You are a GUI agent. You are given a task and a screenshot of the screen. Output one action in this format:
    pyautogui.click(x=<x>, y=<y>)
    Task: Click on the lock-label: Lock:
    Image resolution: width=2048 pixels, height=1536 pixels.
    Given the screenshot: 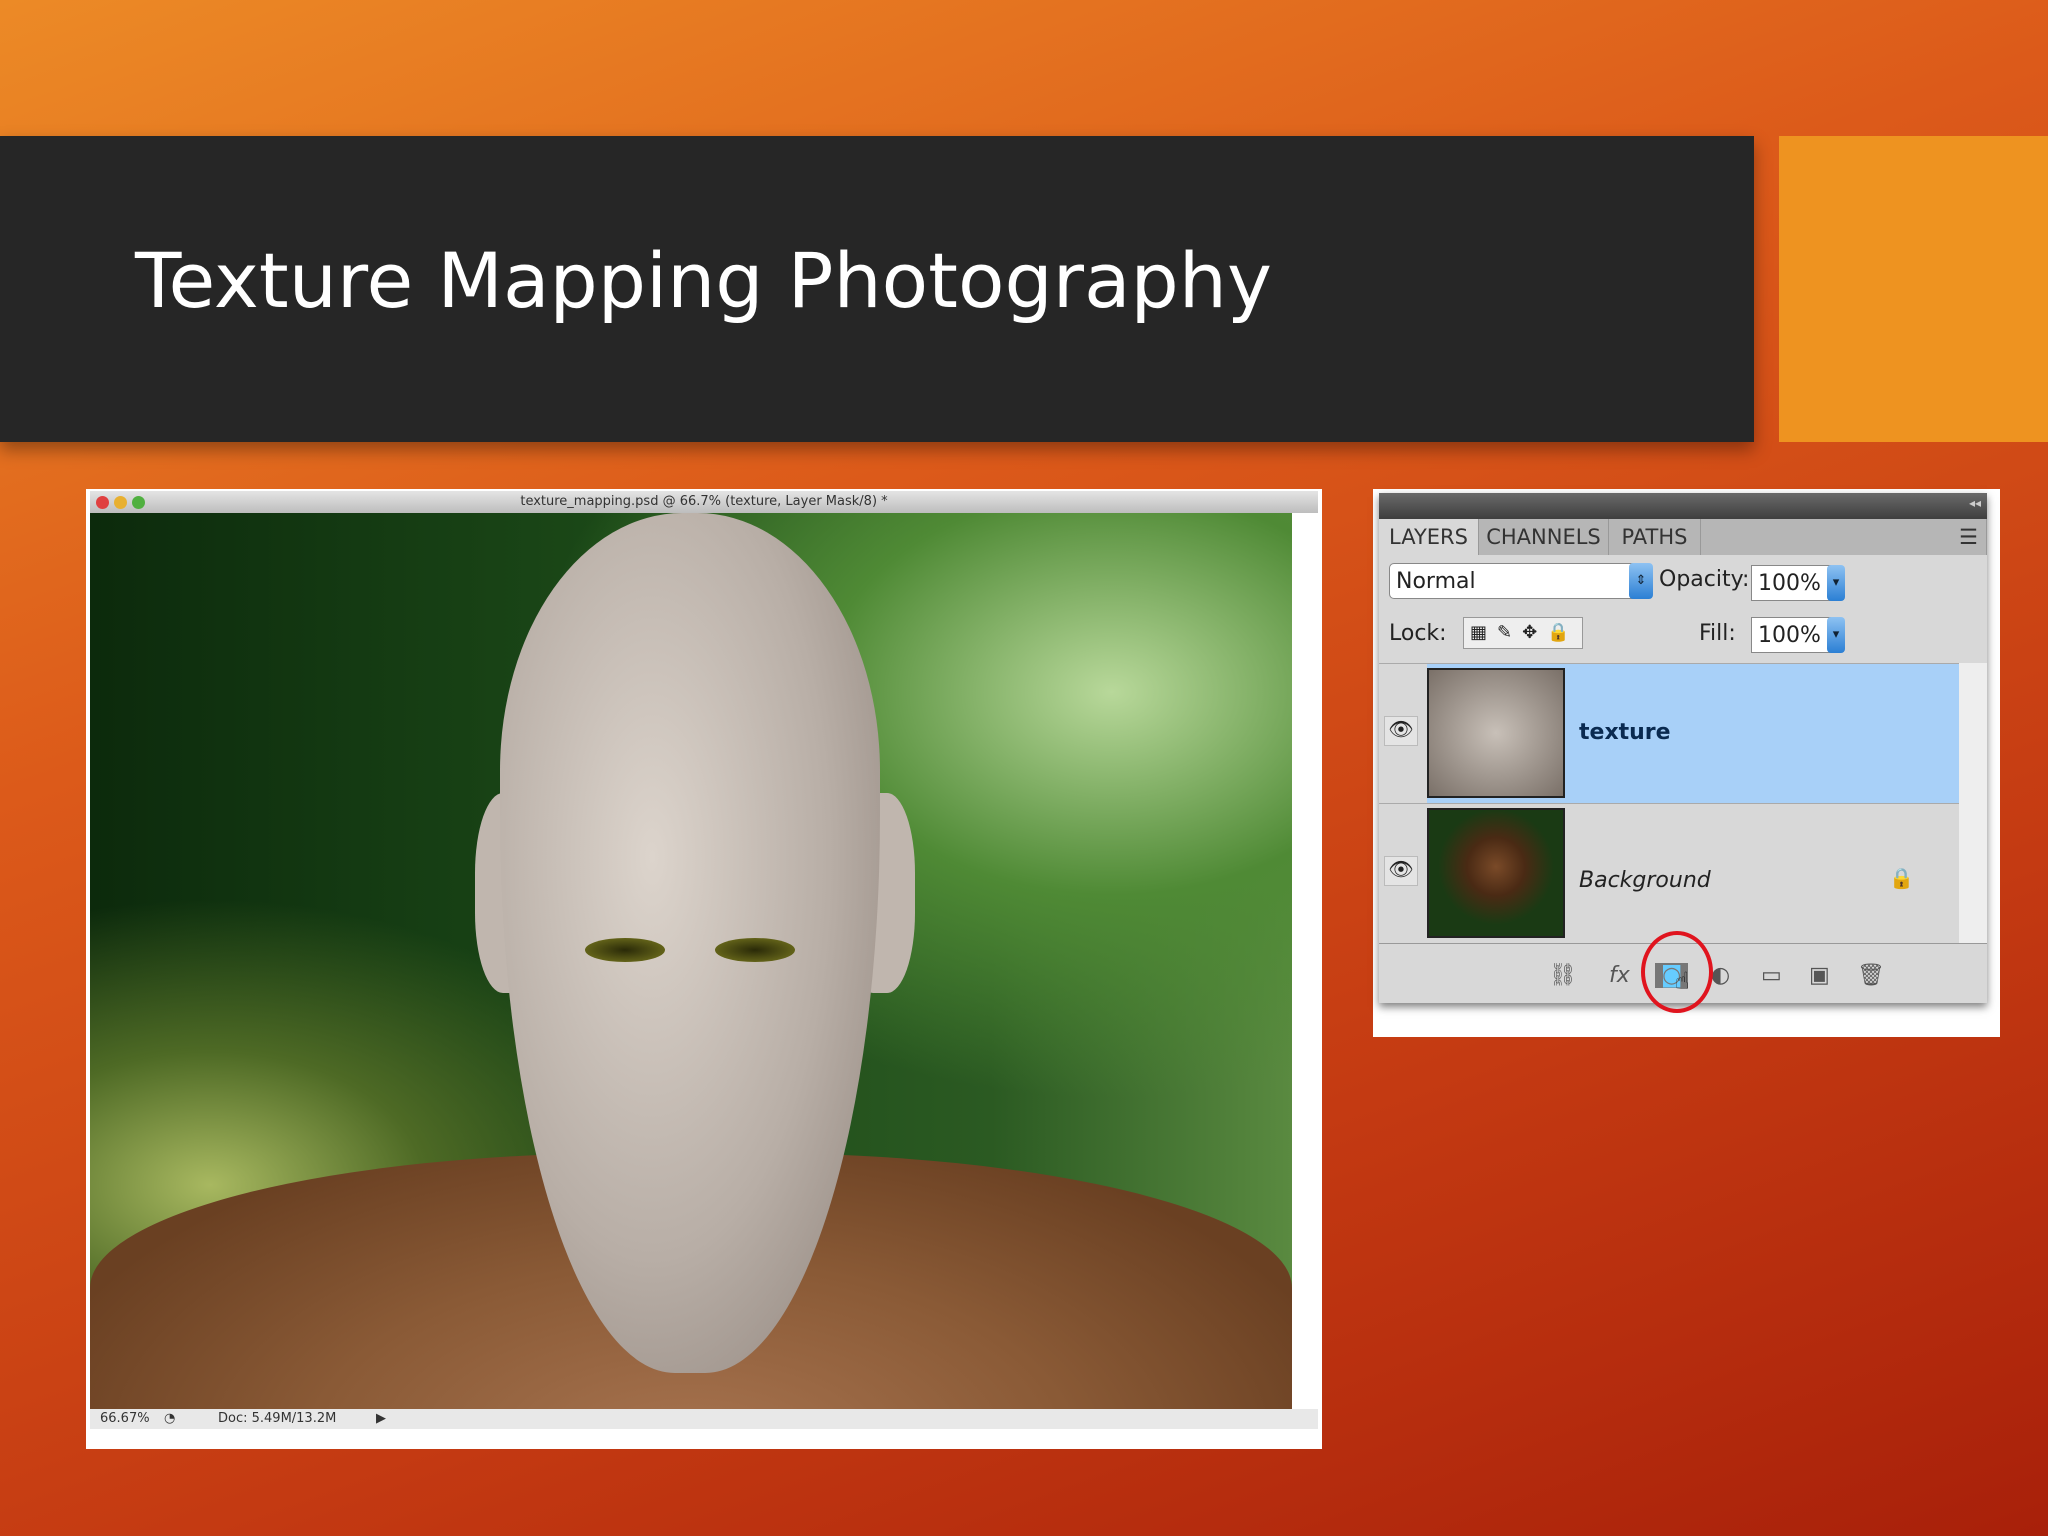 What is the action you would take?
    pyautogui.click(x=1418, y=633)
    